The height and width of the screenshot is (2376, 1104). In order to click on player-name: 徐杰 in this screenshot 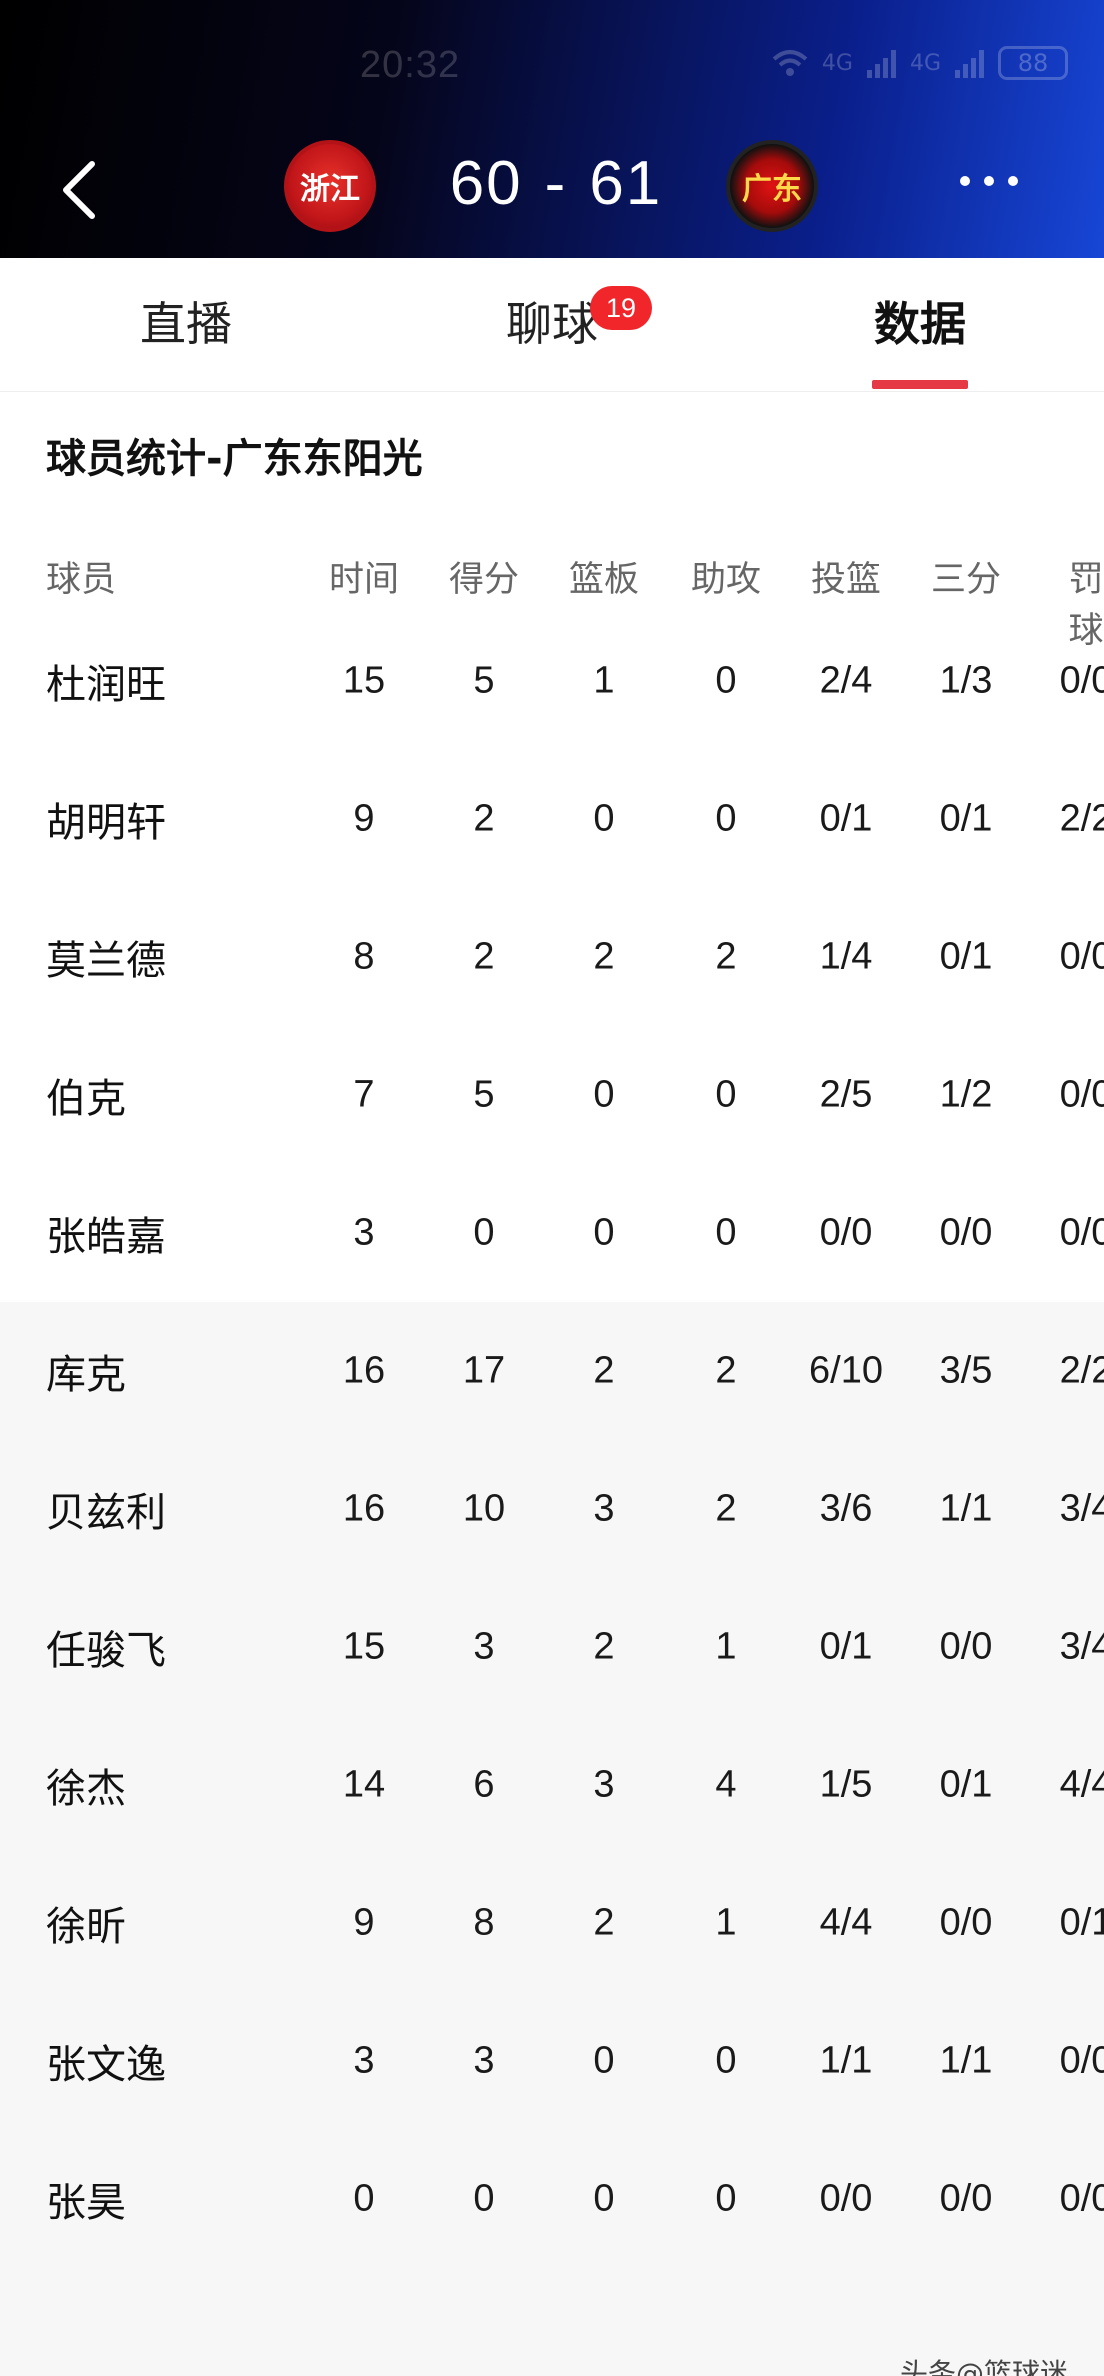, I will do `click(86, 1785)`.